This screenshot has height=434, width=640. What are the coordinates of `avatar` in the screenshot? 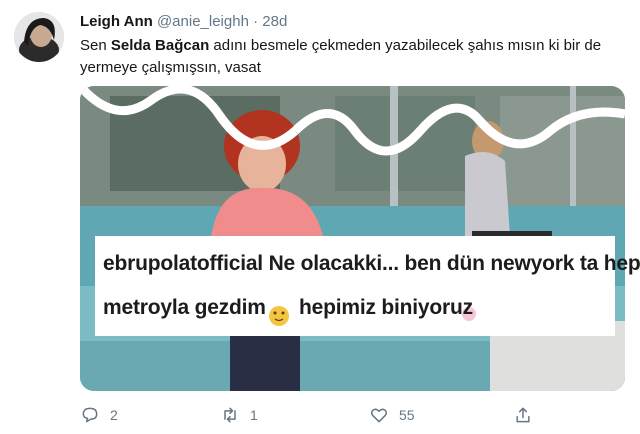 It's located at (39, 37).